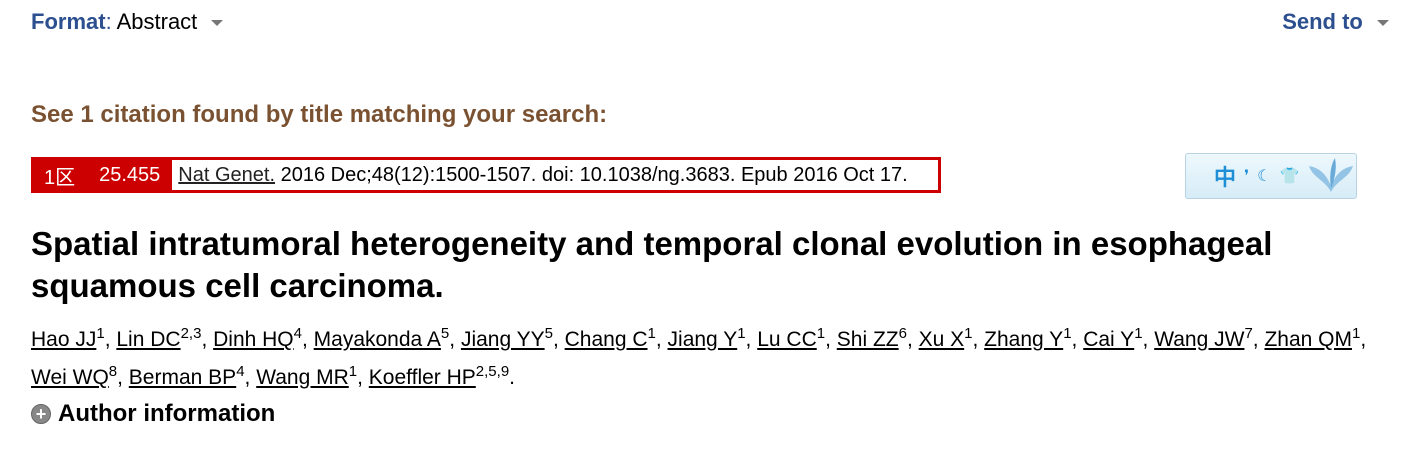 This screenshot has height=453, width=1422. I want to click on author-information-toggle: + Author information, so click(153, 414).